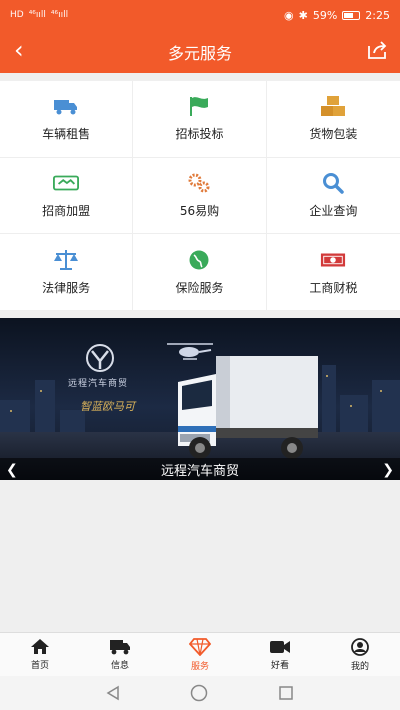 The width and height of the screenshot is (400, 710). What do you see at coordinates (200, 646) in the screenshot?
I see `diamond-icon` at bounding box center [200, 646].